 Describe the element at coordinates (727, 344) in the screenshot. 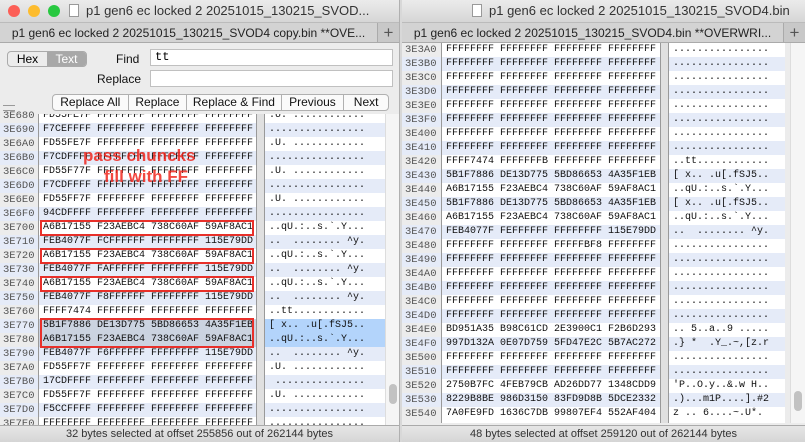

I see `row-ascii: .} * .Y_.~,[z.r` at that location.